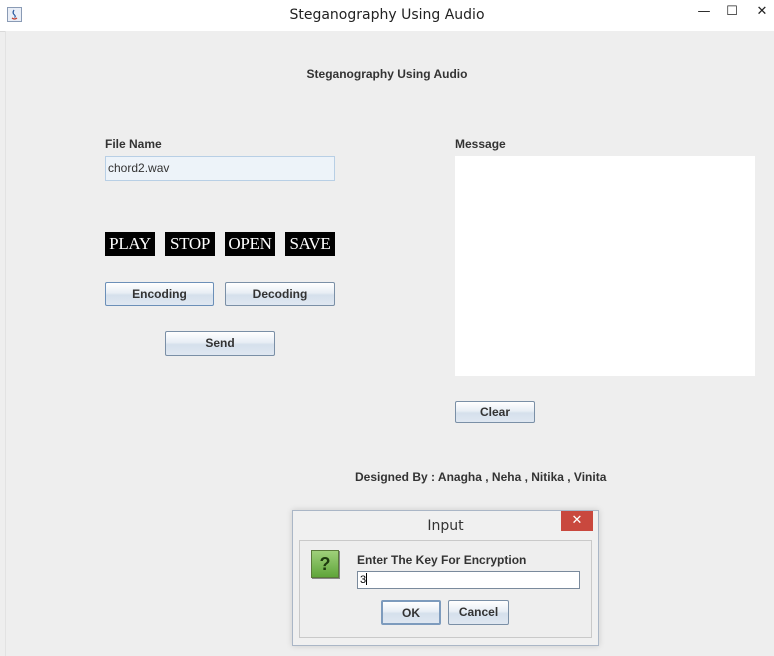 Image resolution: width=774 pixels, height=656 pixels. Describe the element at coordinates (220, 168) in the screenshot. I see `file-name-field: chord2.wav` at that location.